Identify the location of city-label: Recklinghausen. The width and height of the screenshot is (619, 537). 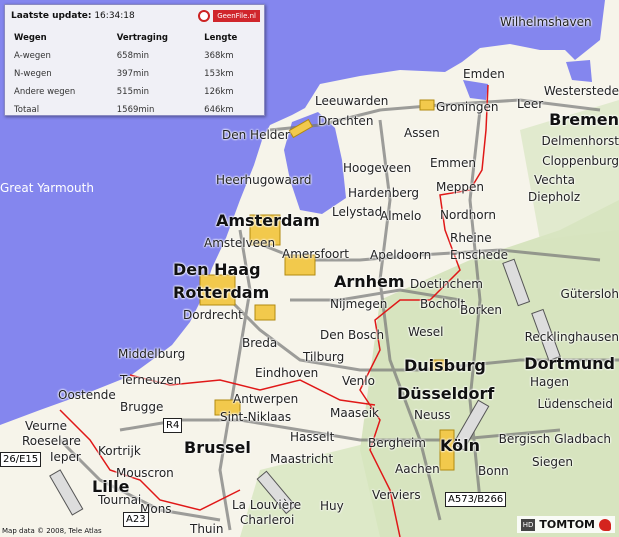
(571, 337).